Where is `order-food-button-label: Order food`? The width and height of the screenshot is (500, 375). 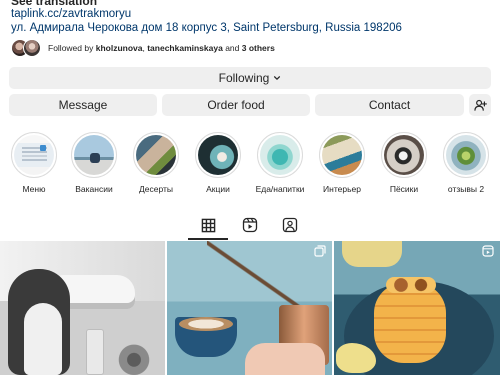 order-food-button-label: Order food is located at coordinates (236, 105).